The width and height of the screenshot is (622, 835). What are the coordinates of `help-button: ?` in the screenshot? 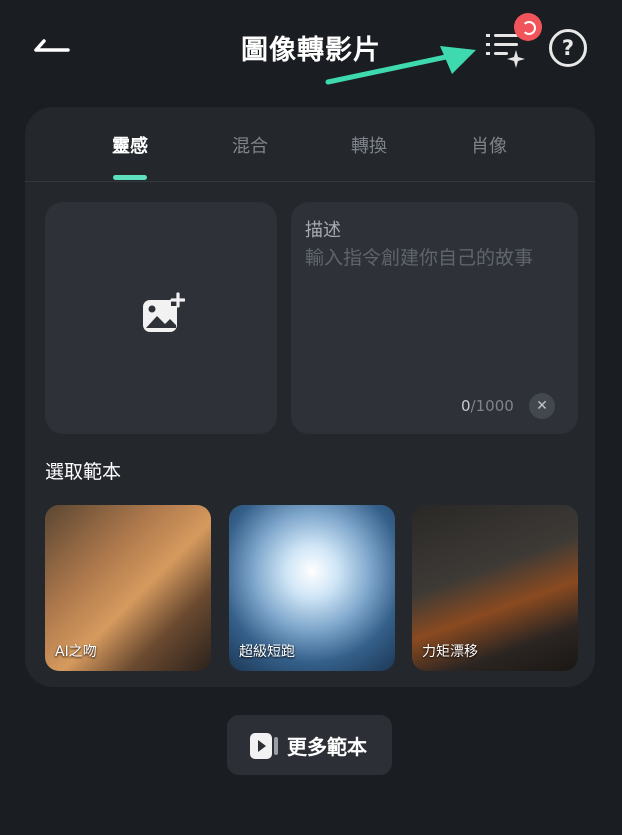 It's located at (568, 48).